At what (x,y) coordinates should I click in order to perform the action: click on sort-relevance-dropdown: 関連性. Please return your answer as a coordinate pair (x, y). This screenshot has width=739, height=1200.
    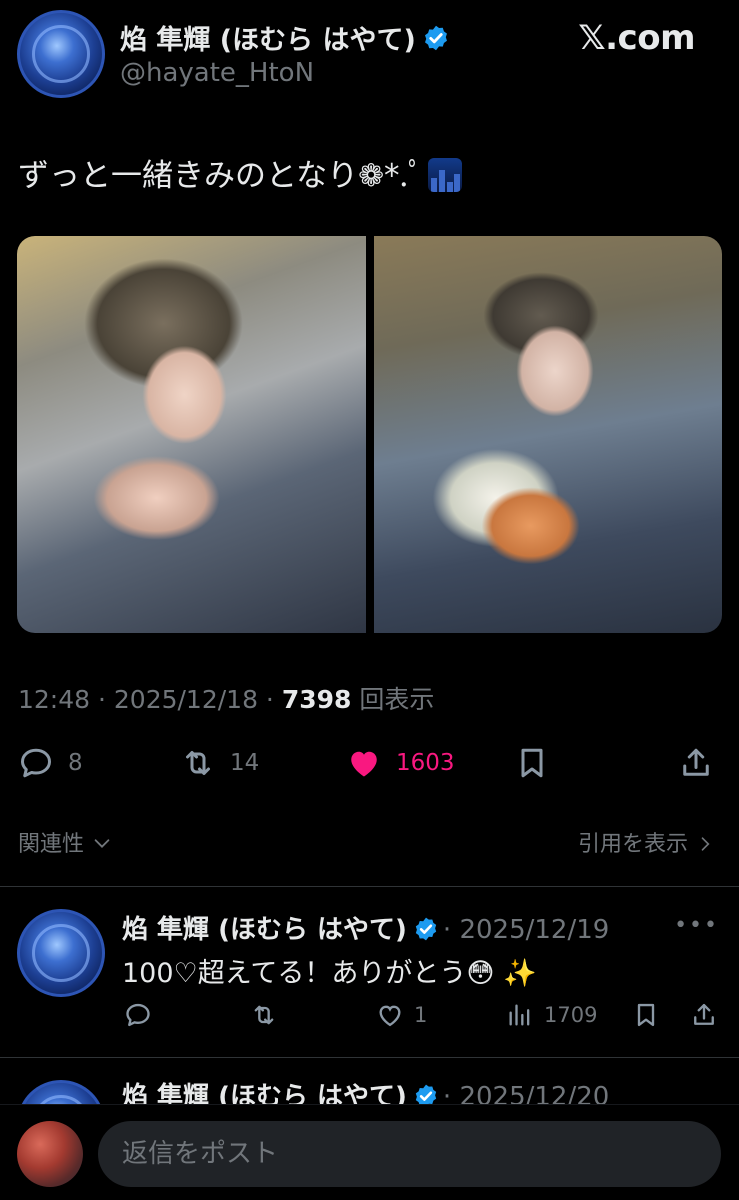
    Looking at the image, I should click on (65, 842).